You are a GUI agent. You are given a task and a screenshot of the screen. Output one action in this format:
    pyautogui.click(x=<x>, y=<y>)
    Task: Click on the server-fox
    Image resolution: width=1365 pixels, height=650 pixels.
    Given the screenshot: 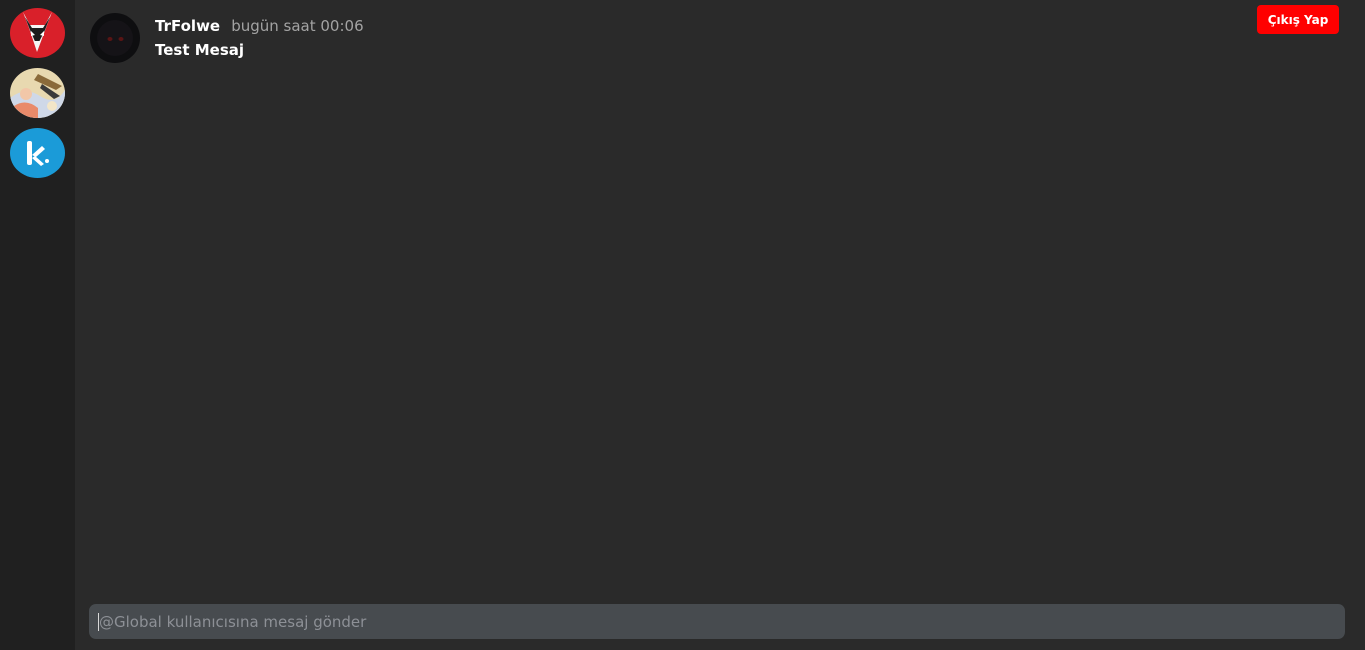 What is the action you would take?
    pyautogui.click(x=37, y=33)
    